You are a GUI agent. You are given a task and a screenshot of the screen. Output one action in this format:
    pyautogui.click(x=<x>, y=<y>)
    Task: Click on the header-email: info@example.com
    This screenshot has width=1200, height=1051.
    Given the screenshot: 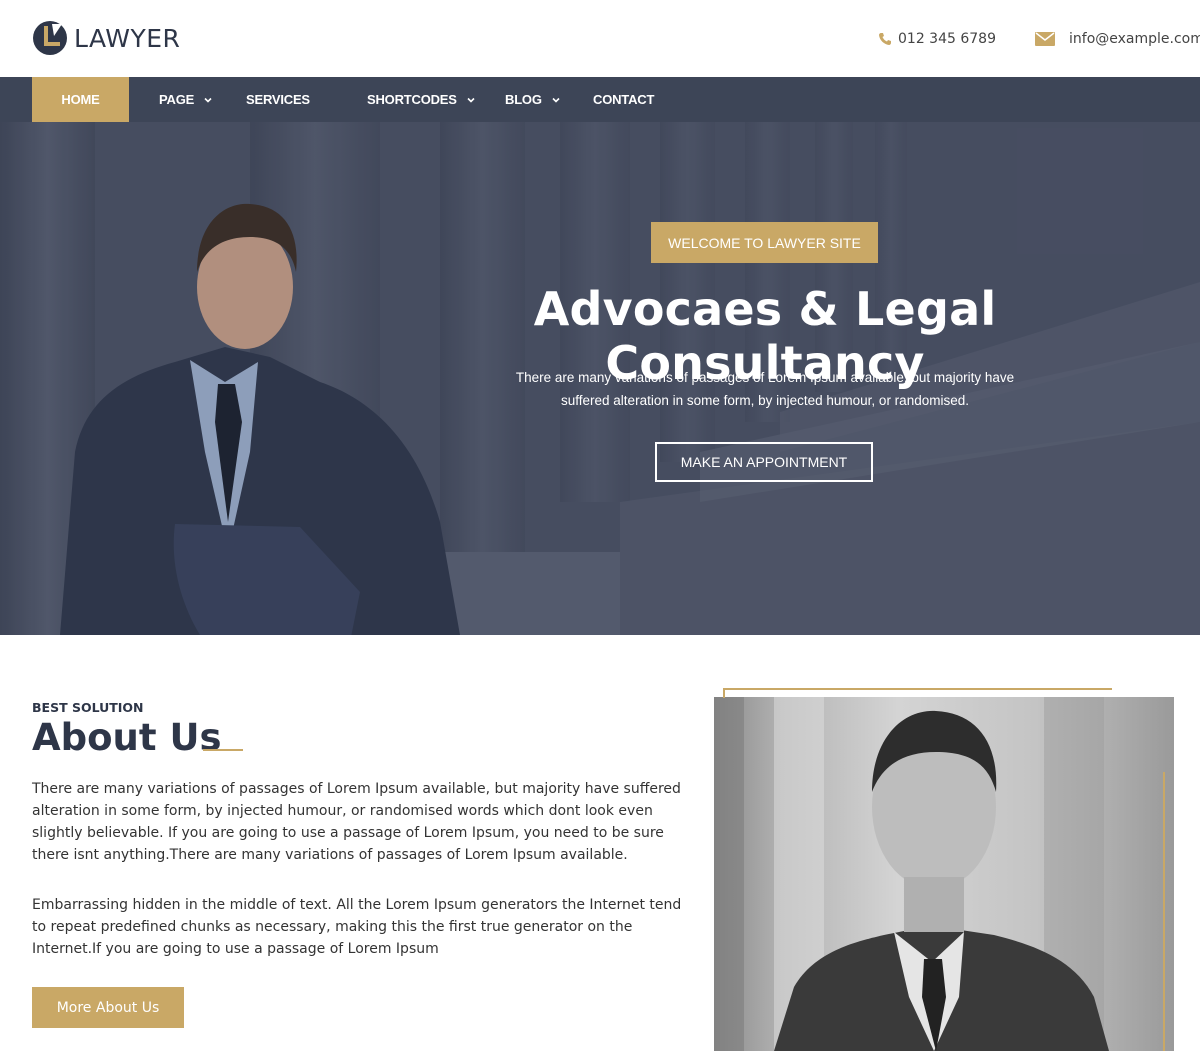 What is the action you would take?
    pyautogui.click(x=1117, y=39)
    